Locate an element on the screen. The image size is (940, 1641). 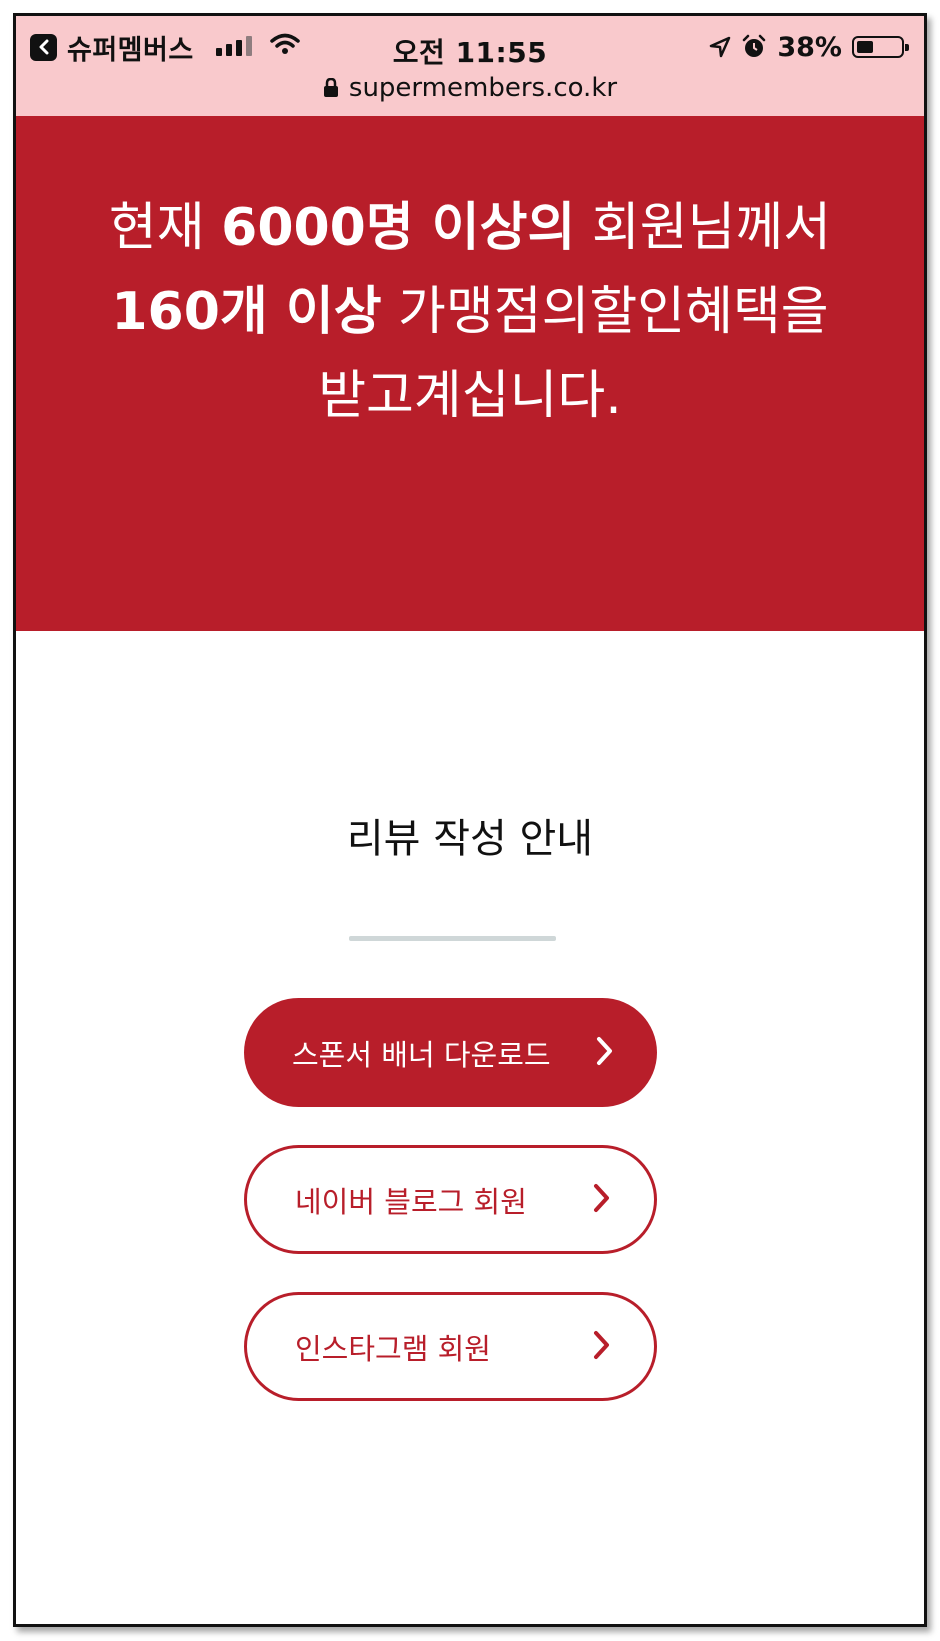
hero-line-1-post: 회원님께서 is located at coordinates (703, 228).